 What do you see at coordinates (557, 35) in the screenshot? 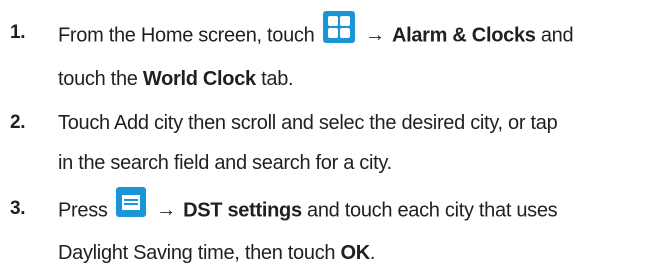
I see `step-text: and` at bounding box center [557, 35].